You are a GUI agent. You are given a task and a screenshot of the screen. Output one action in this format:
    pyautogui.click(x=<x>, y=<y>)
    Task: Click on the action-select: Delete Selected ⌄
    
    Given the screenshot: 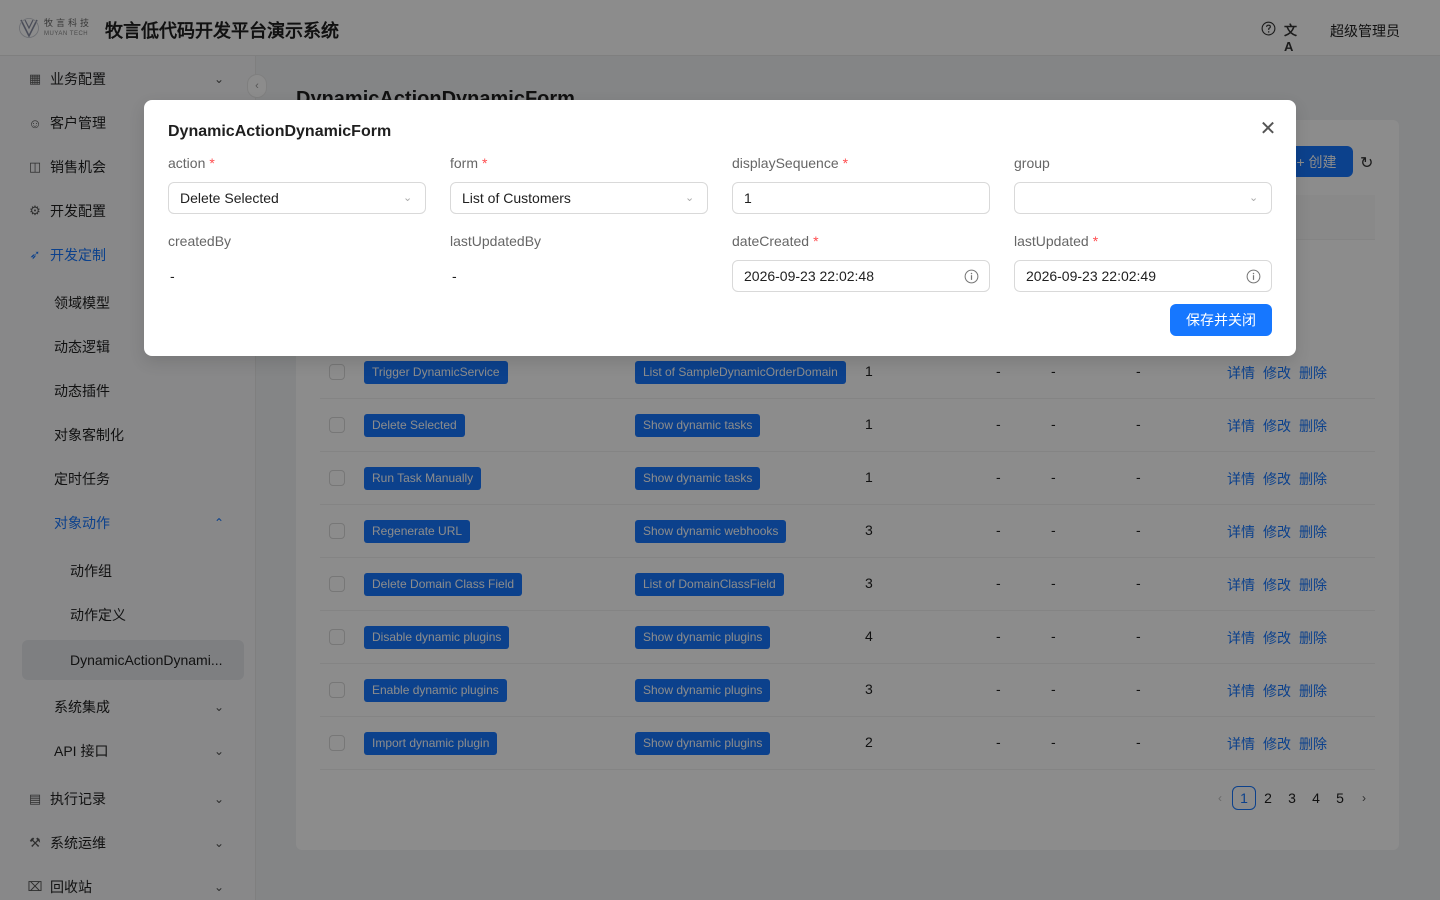 What is the action you would take?
    pyautogui.click(x=297, y=198)
    